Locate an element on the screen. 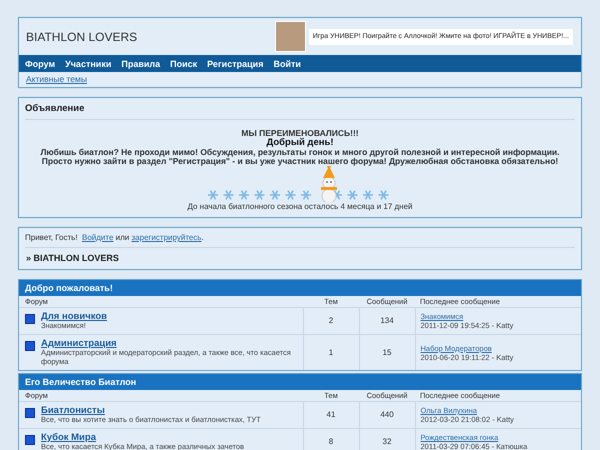 The image size is (600, 450). nav-link: Форум is located at coordinates (40, 63).